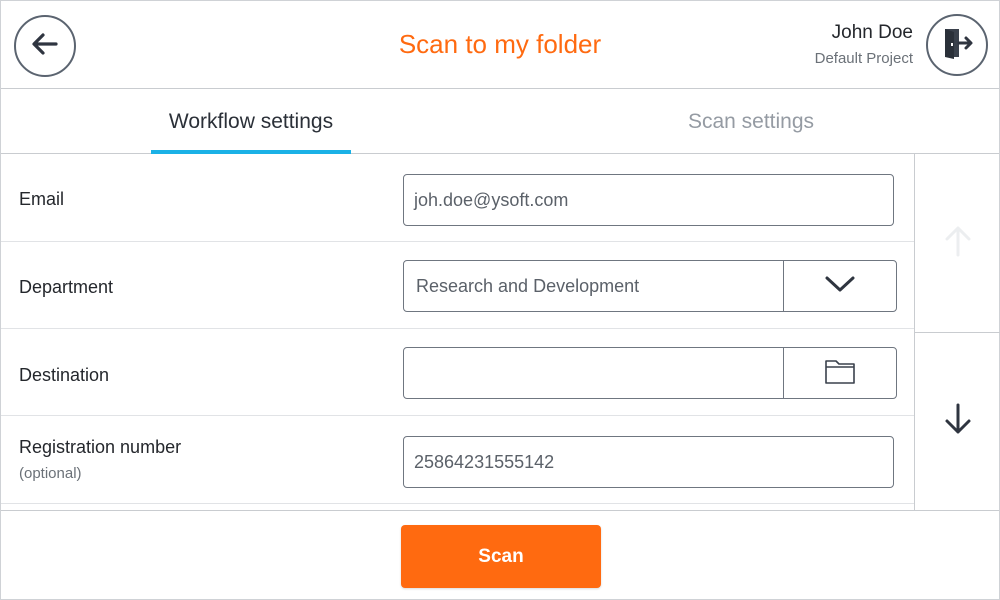 This screenshot has width=1000, height=600. I want to click on footer: Scan, so click(500, 555).